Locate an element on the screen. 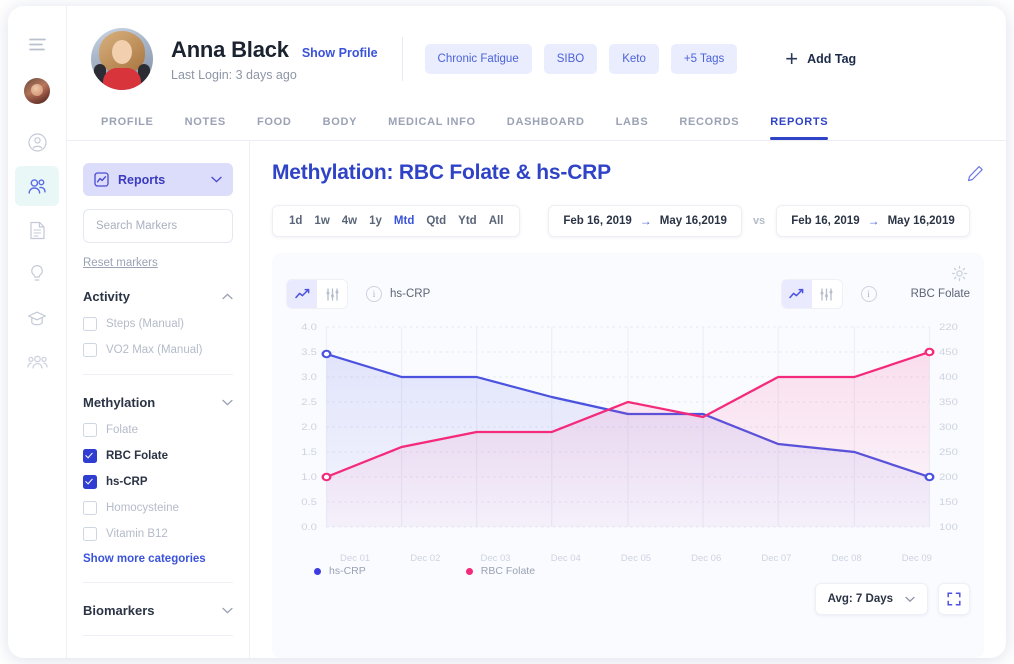 This screenshot has height=664, width=1014. group-header-activity: Activity is located at coordinates (158, 296).